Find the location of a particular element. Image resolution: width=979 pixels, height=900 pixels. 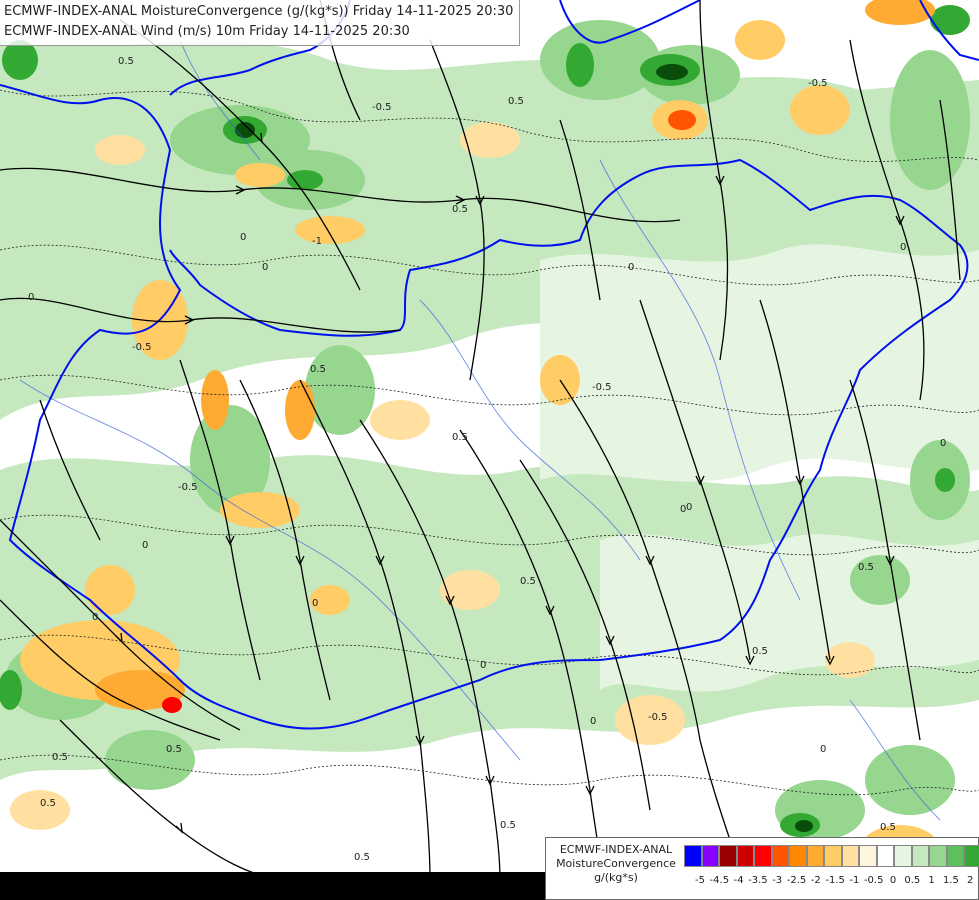

legend-ticks: -5 -4.5 -4 -3.5 -3 -2.5 -2 -1.5 -1 -0.5 0 0.5 1 1.5 2 is located at coordinates (835, 882).